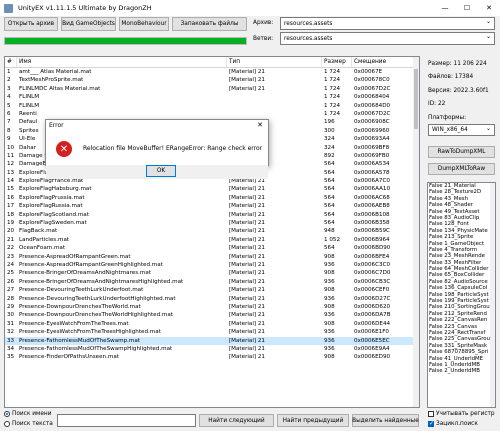 The width and height of the screenshot is (500, 431). I want to click on table-cell: TextMeshProSprite.mat, so click(51, 80).